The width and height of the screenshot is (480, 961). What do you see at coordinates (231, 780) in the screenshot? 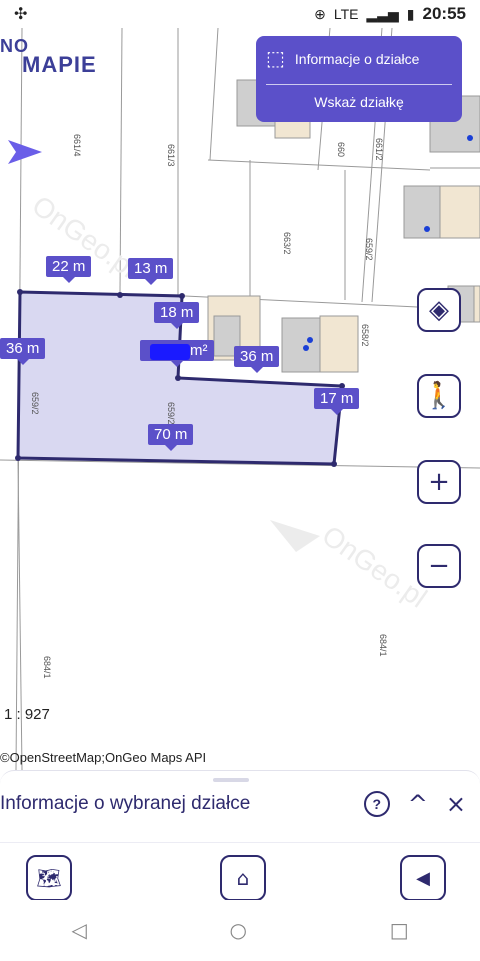
I see `drag-handle` at bounding box center [231, 780].